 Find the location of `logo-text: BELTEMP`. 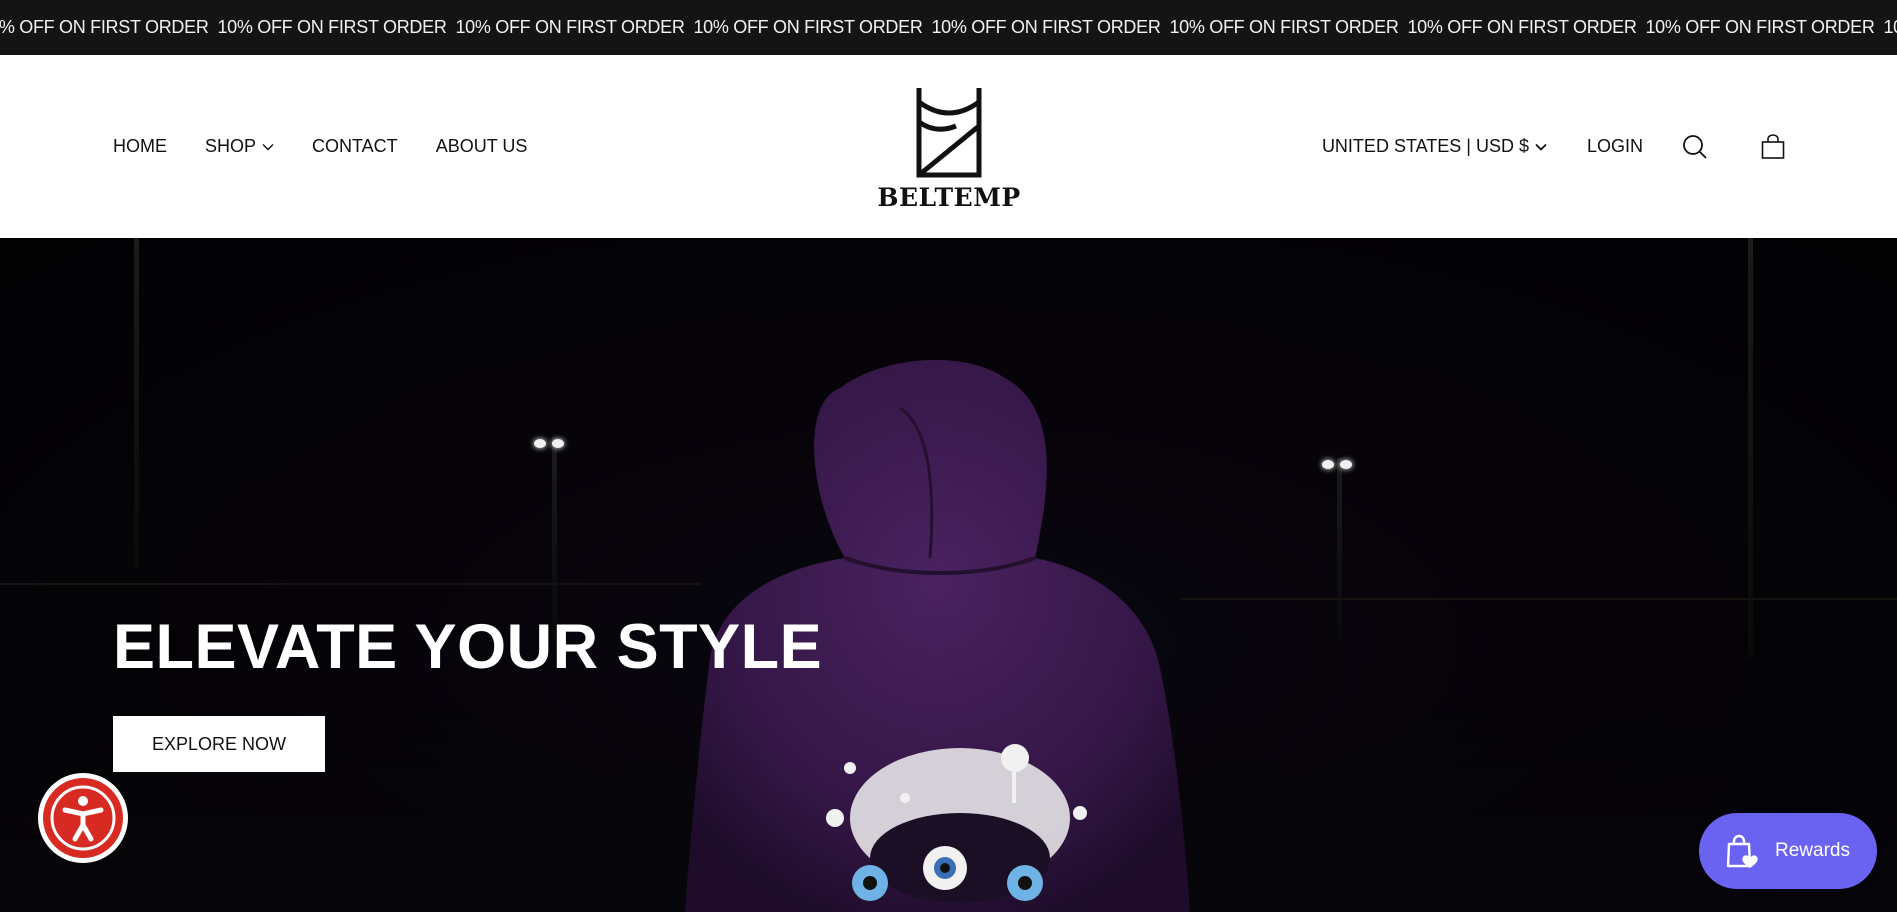

logo-text: BELTEMP is located at coordinates (949, 197).